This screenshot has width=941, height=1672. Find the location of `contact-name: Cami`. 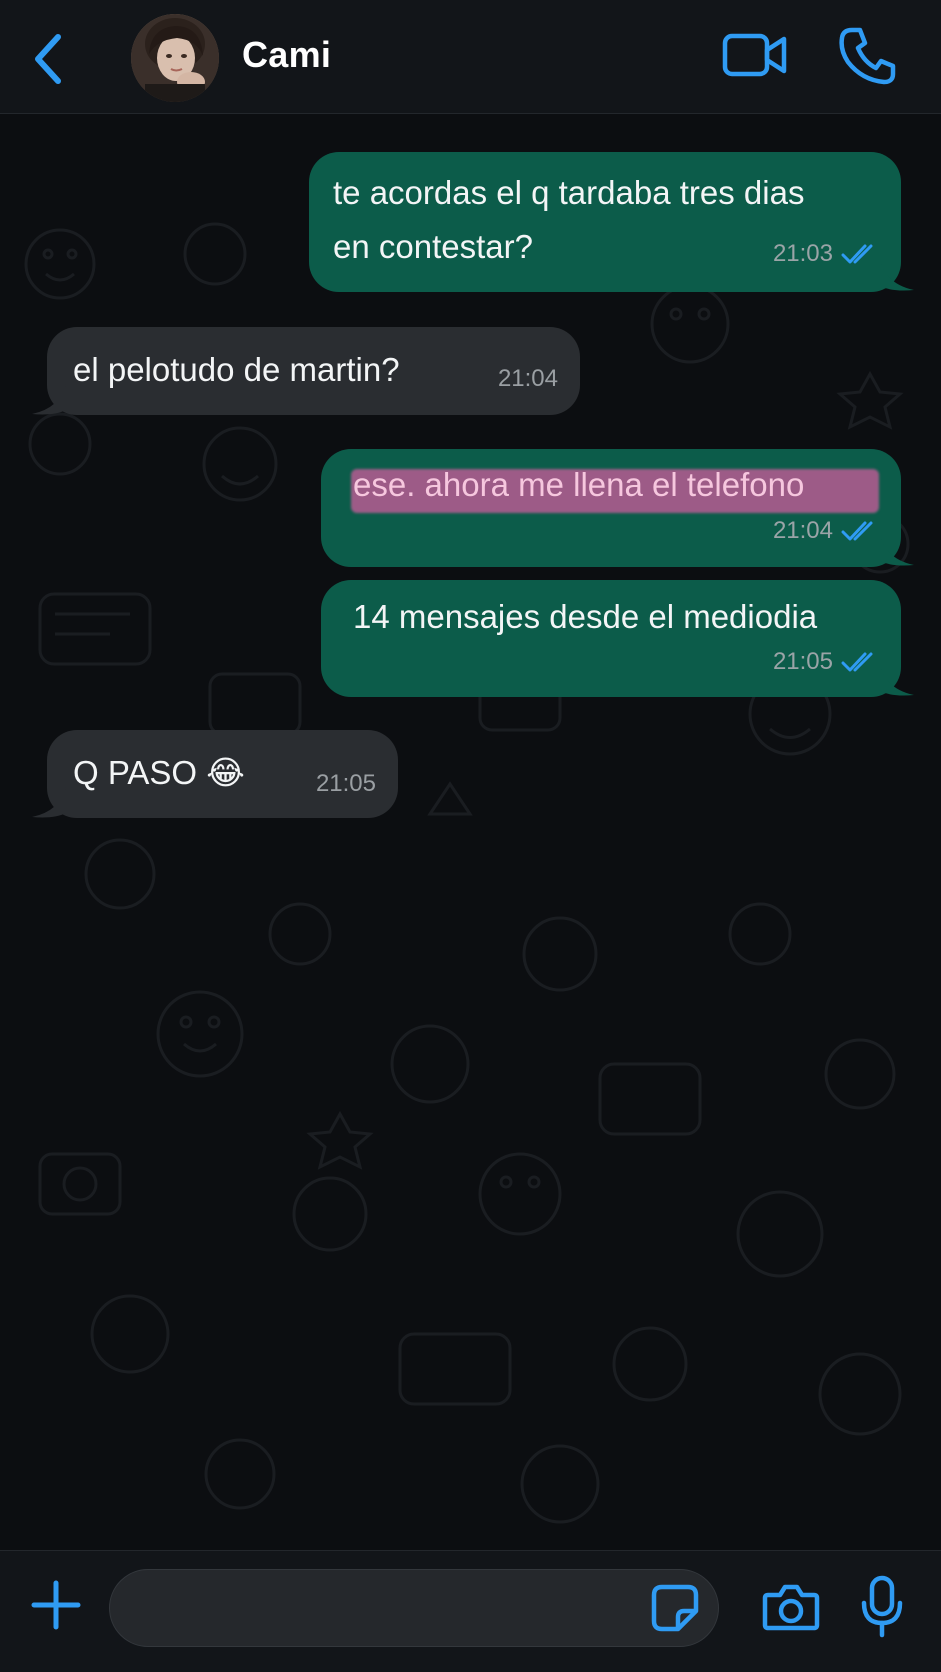

contact-name: Cami is located at coordinates (286, 55).